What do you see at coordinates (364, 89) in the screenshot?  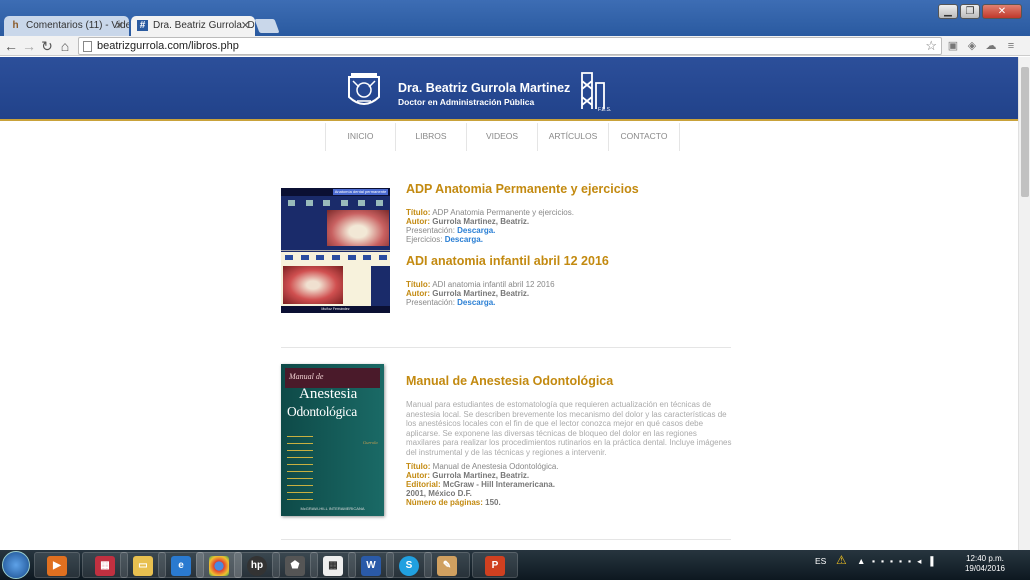 I see `unam-logo-icon` at bounding box center [364, 89].